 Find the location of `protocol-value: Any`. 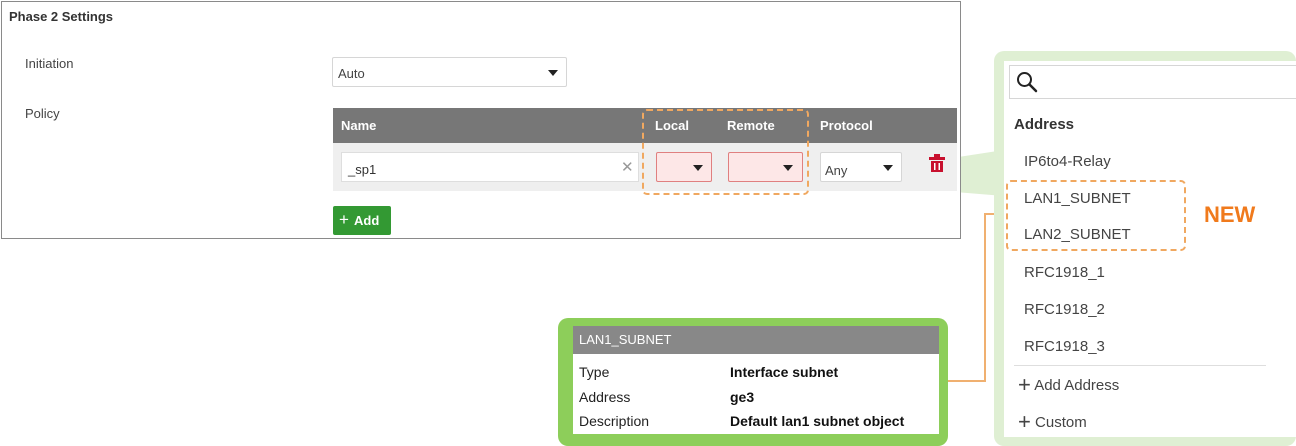

protocol-value: Any is located at coordinates (836, 170).